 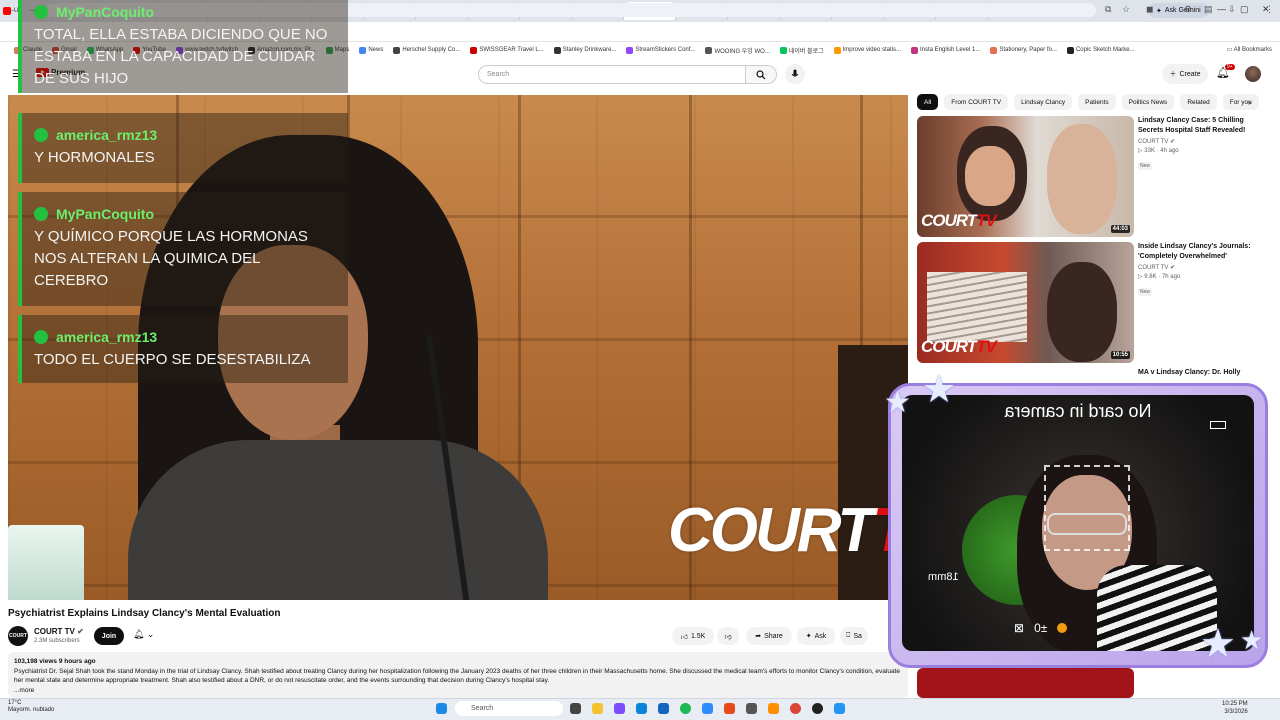 I want to click on microphone-icon, so click(x=795, y=73).